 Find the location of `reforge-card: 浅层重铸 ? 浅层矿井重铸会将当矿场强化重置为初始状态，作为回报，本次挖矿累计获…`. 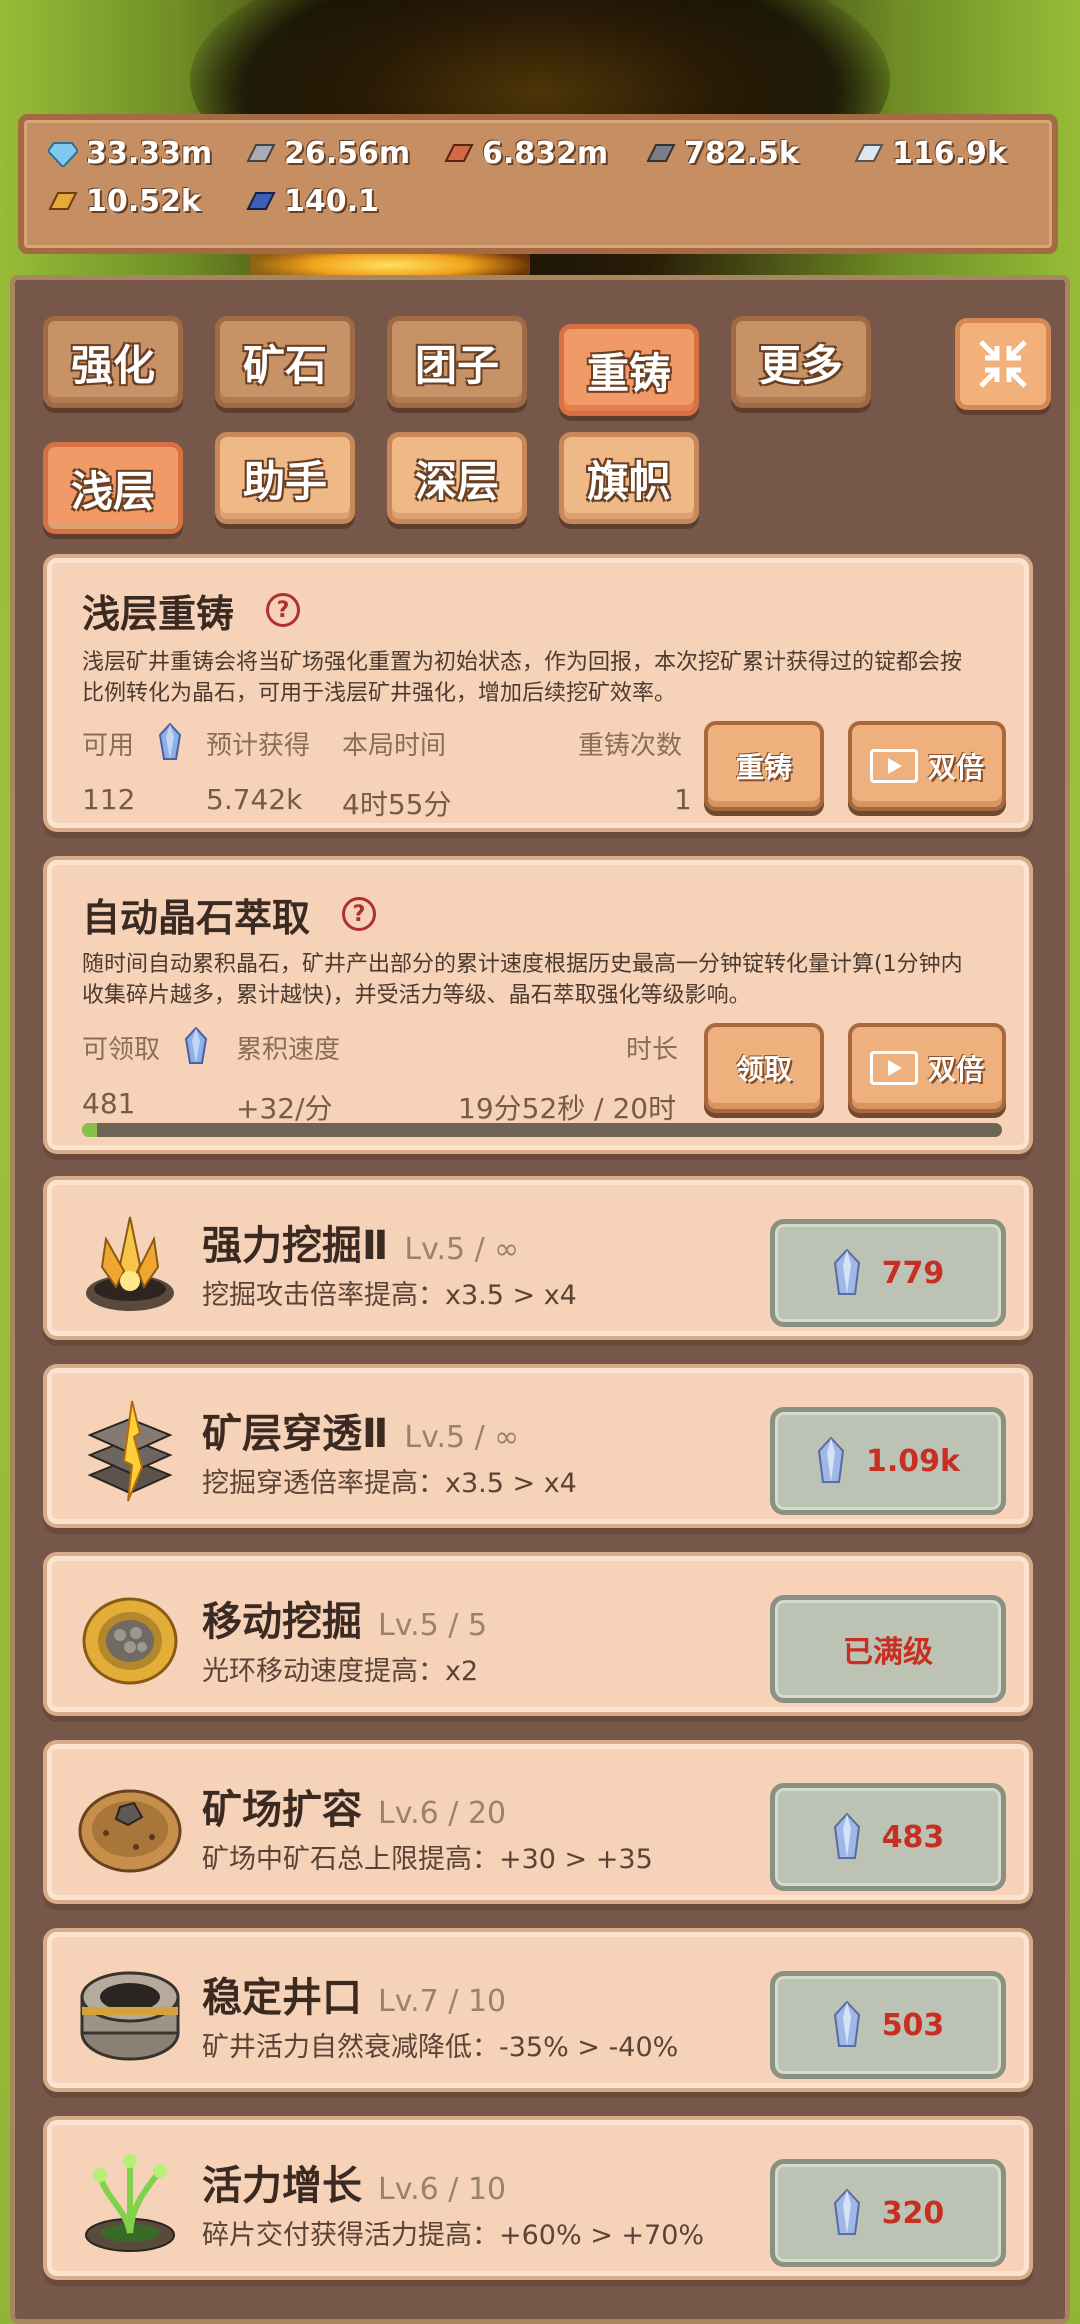

reforge-card: 浅层重铸 ? 浅层矿井重铸会将当矿场强化重置为初始状态，作为回报，本次挖矿累计获… is located at coordinates (538, 693).